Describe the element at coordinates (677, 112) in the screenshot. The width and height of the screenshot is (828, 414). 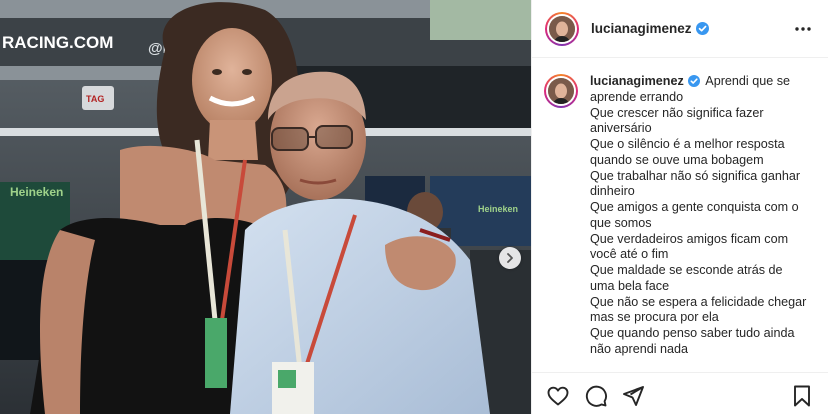
I see `caption-line: Que crescer não significa fazer` at that location.